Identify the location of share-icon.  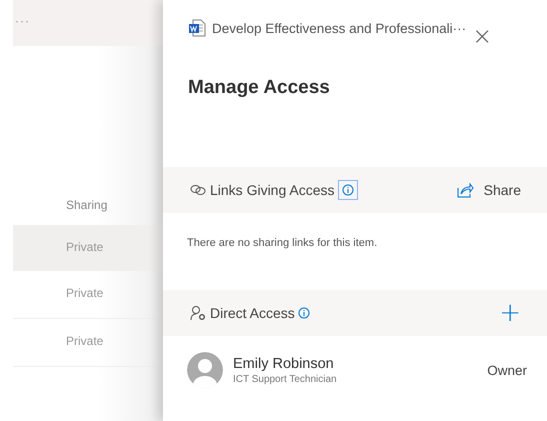
(465, 190).